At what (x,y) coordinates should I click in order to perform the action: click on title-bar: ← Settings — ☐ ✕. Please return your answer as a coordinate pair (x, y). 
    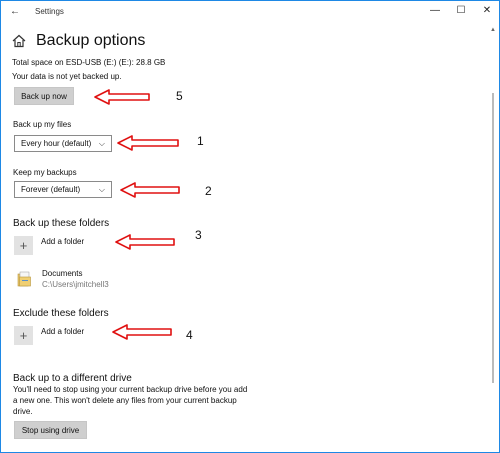
    Looking at the image, I should click on (250, 12).